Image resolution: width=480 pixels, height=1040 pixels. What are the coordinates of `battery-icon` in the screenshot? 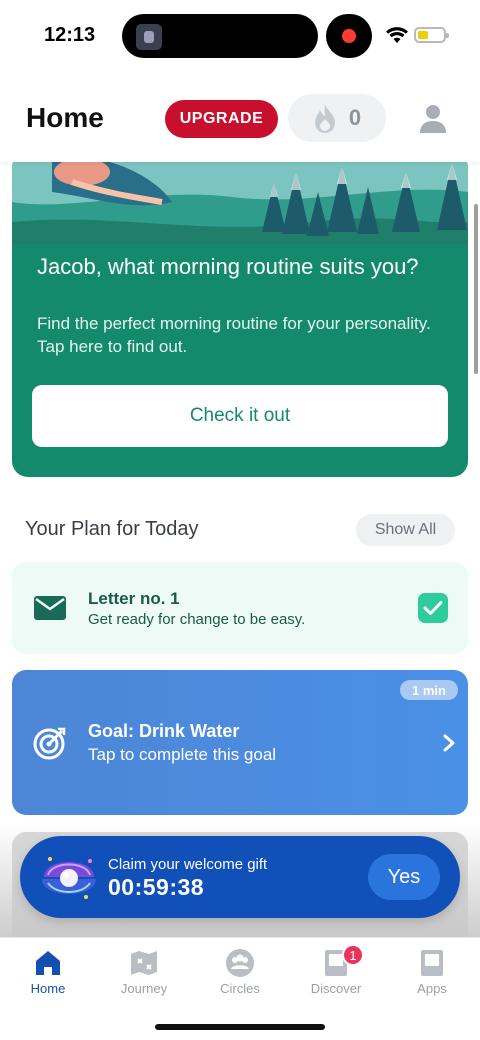 It's located at (431, 35).